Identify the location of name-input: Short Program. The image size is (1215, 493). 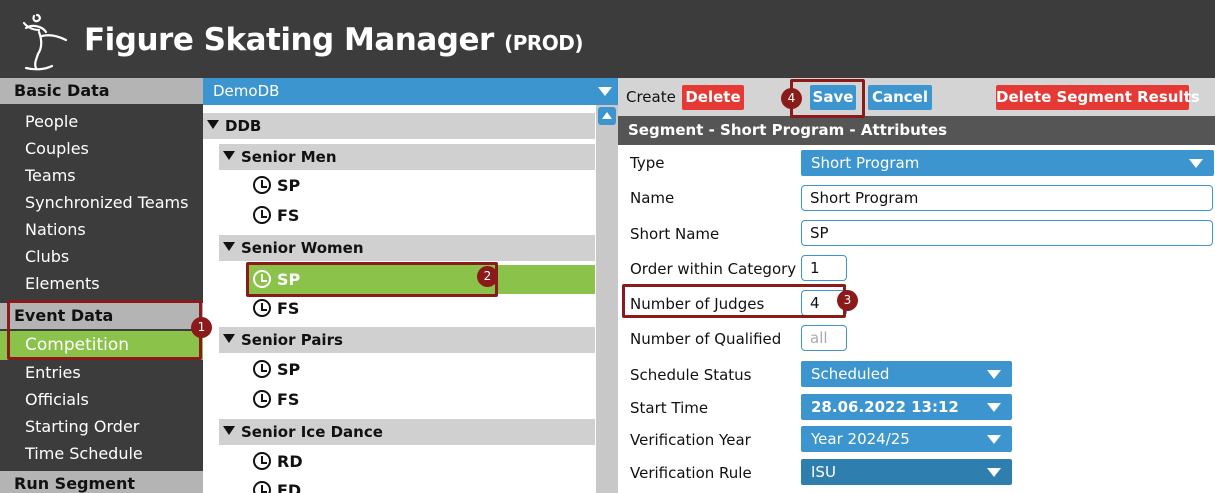
(1007, 198).